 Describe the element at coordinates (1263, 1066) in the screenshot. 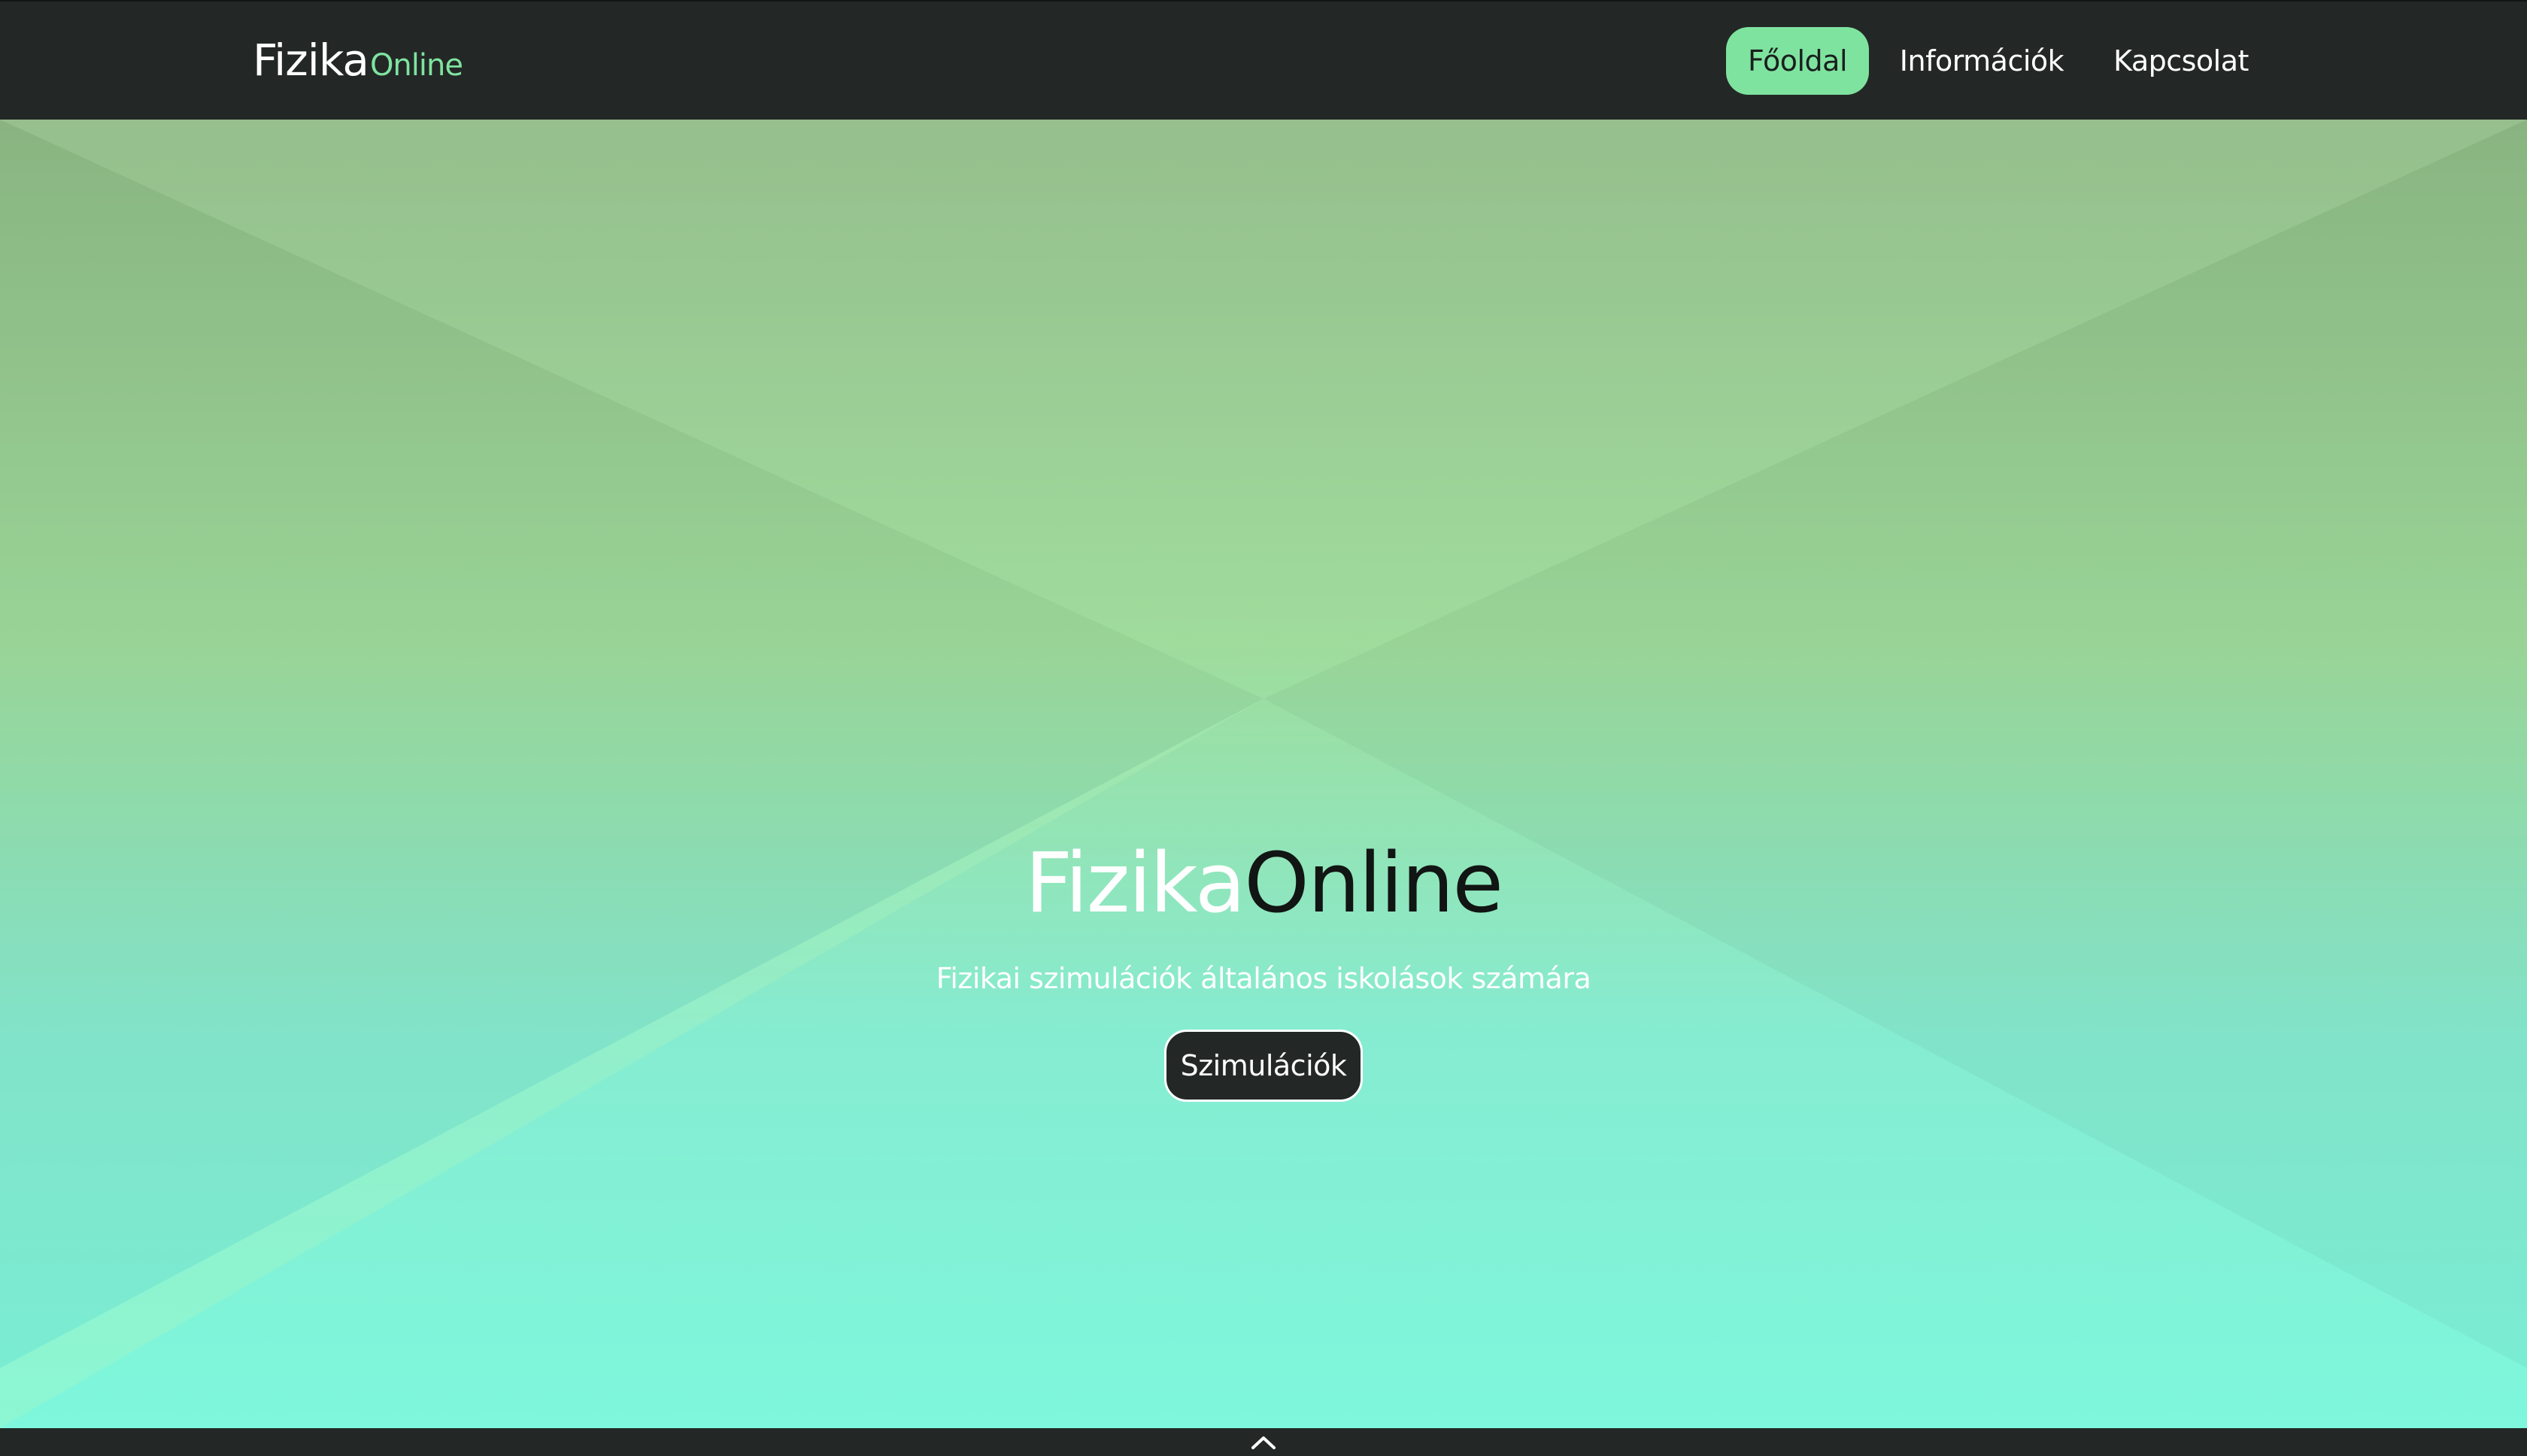

I see `simulations-button: Szimulációk` at that location.